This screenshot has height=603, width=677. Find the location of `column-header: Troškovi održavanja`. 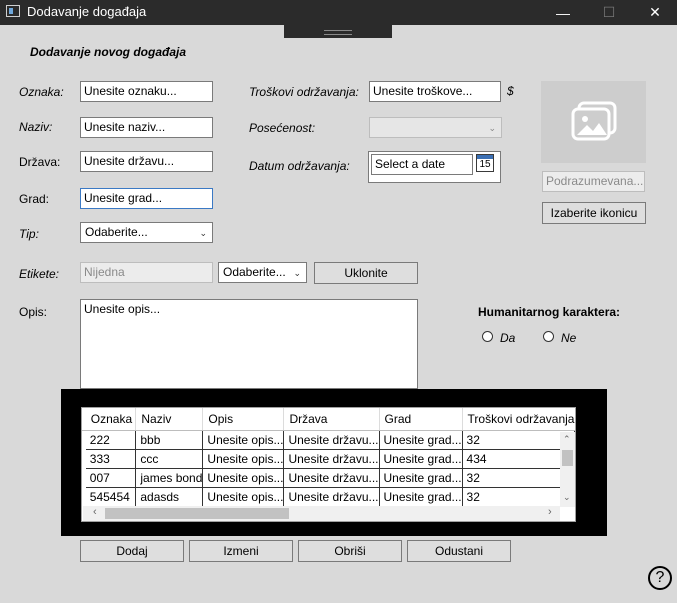

column-header: Troškovi održavanja is located at coordinates (518, 419).